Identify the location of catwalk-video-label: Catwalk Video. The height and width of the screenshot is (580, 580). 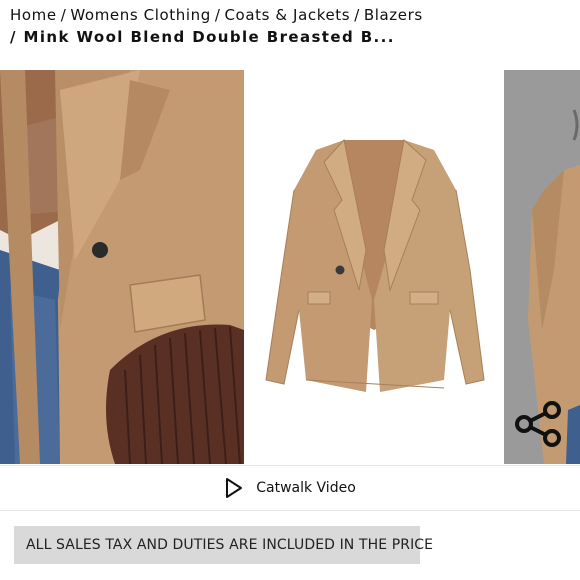
(306, 488).